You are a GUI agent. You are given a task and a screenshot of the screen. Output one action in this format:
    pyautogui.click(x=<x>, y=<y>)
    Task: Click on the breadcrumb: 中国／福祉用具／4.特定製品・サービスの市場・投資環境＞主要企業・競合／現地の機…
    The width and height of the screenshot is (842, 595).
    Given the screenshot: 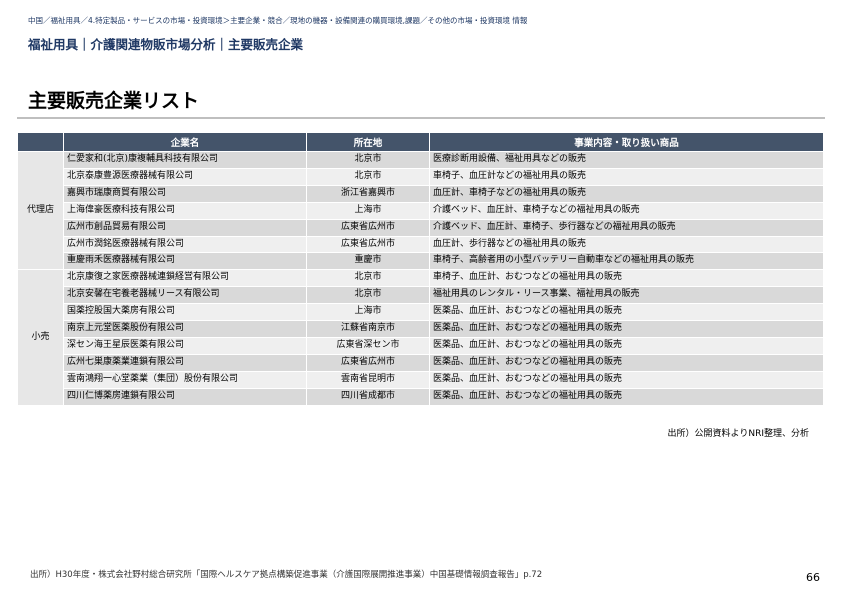 What is the action you would take?
    pyautogui.click(x=278, y=20)
    